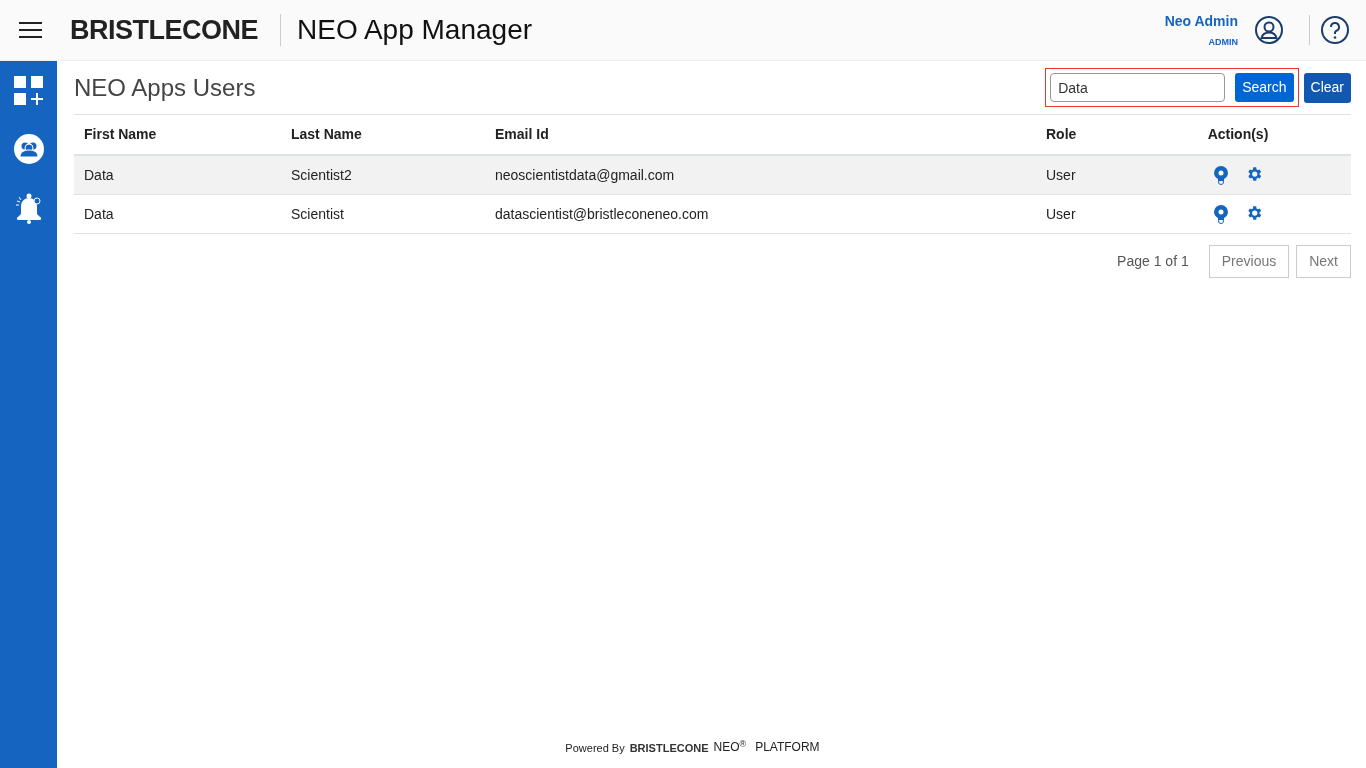 This screenshot has height=768, width=1366. What do you see at coordinates (595, 748) in the screenshot?
I see `powered-by-text: Powered By` at bounding box center [595, 748].